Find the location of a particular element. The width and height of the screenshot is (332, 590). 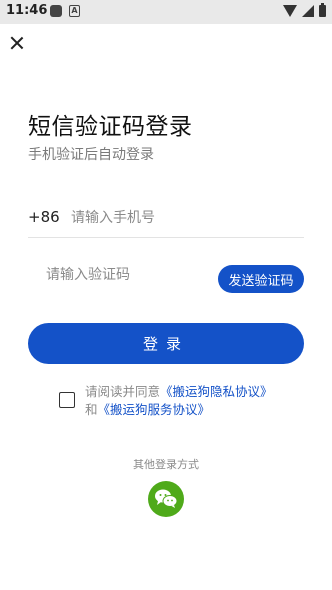

agreement-text: 请阅读并同意《搬运狗隐私协议》和《搬运狗服务协议》 is located at coordinates (192, 401).